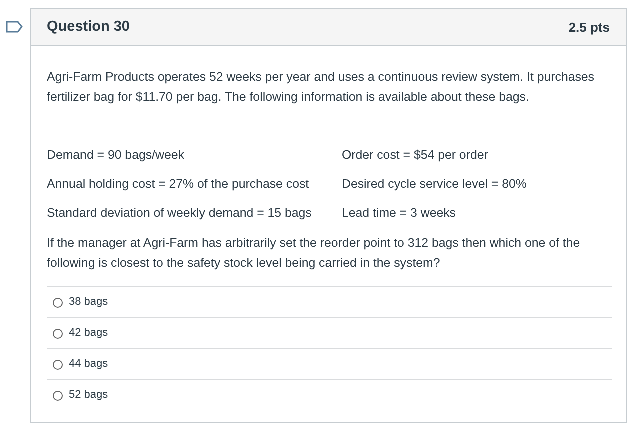  Describe the element at coordinates (88, 27) in the screenshot. I see `question-title: Question 30` at that location.